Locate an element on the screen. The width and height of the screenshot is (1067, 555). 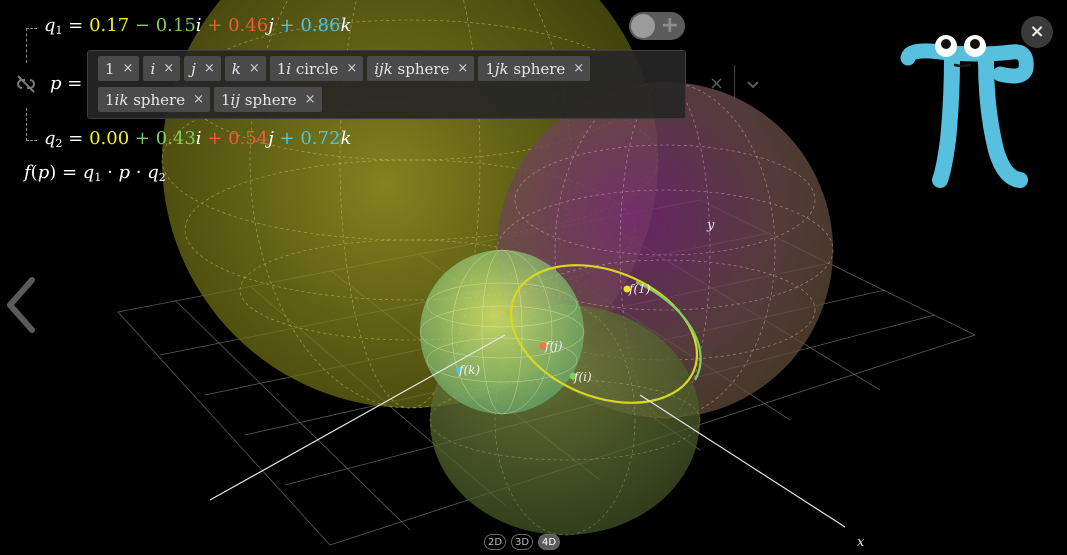
dimension-switch: 2D 3D 4D is located at coordinates (522, 542).